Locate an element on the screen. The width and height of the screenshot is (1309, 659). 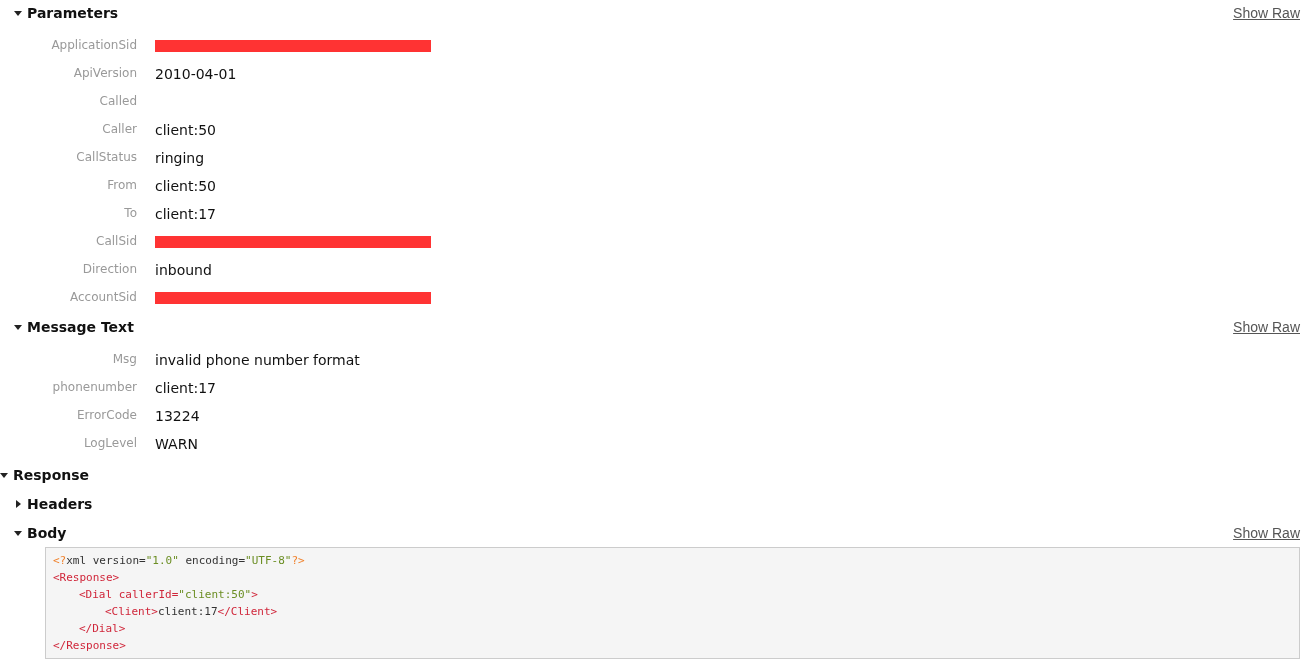
field-label: From is located at coordinates (121, 185).